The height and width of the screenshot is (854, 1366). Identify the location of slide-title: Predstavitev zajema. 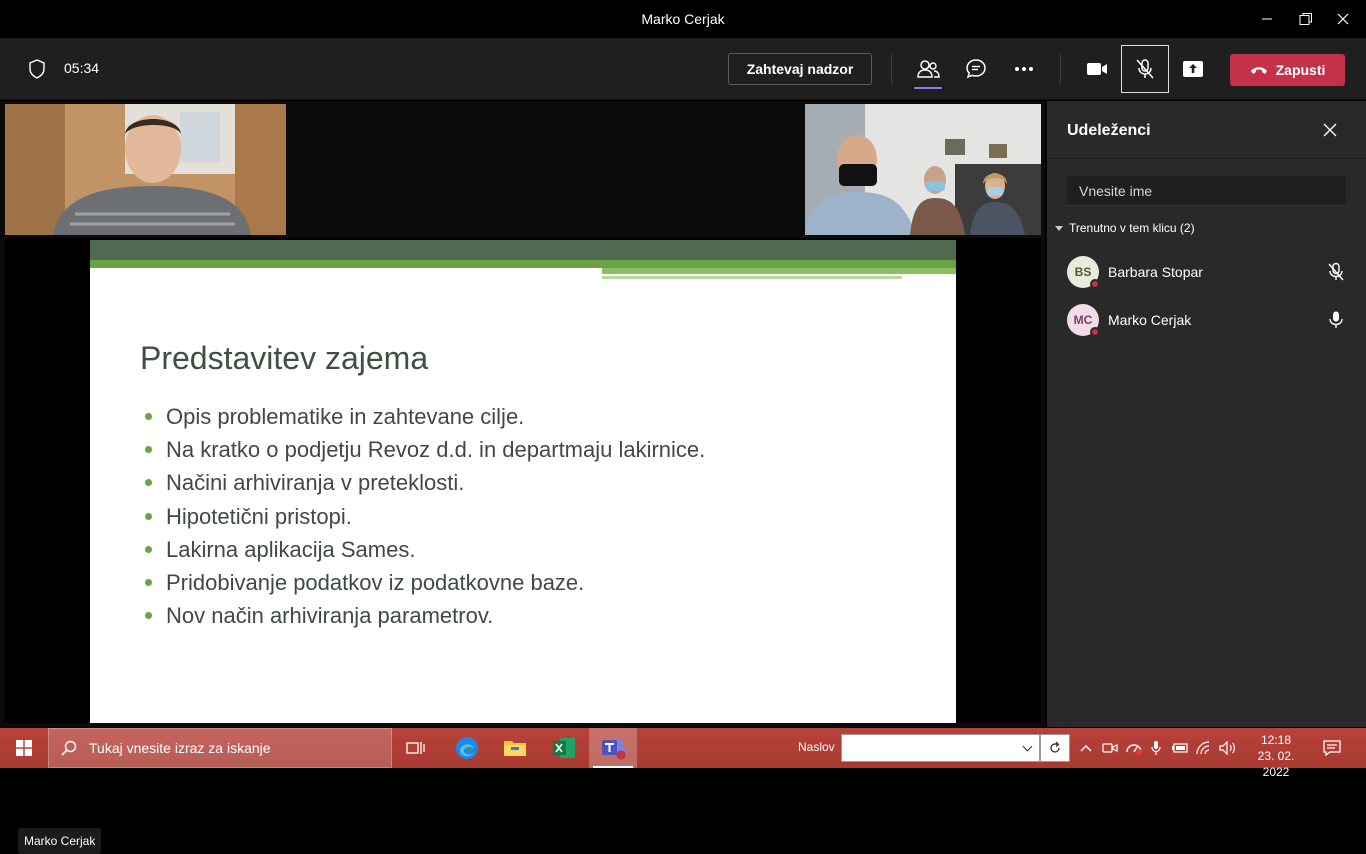
(284, 358).